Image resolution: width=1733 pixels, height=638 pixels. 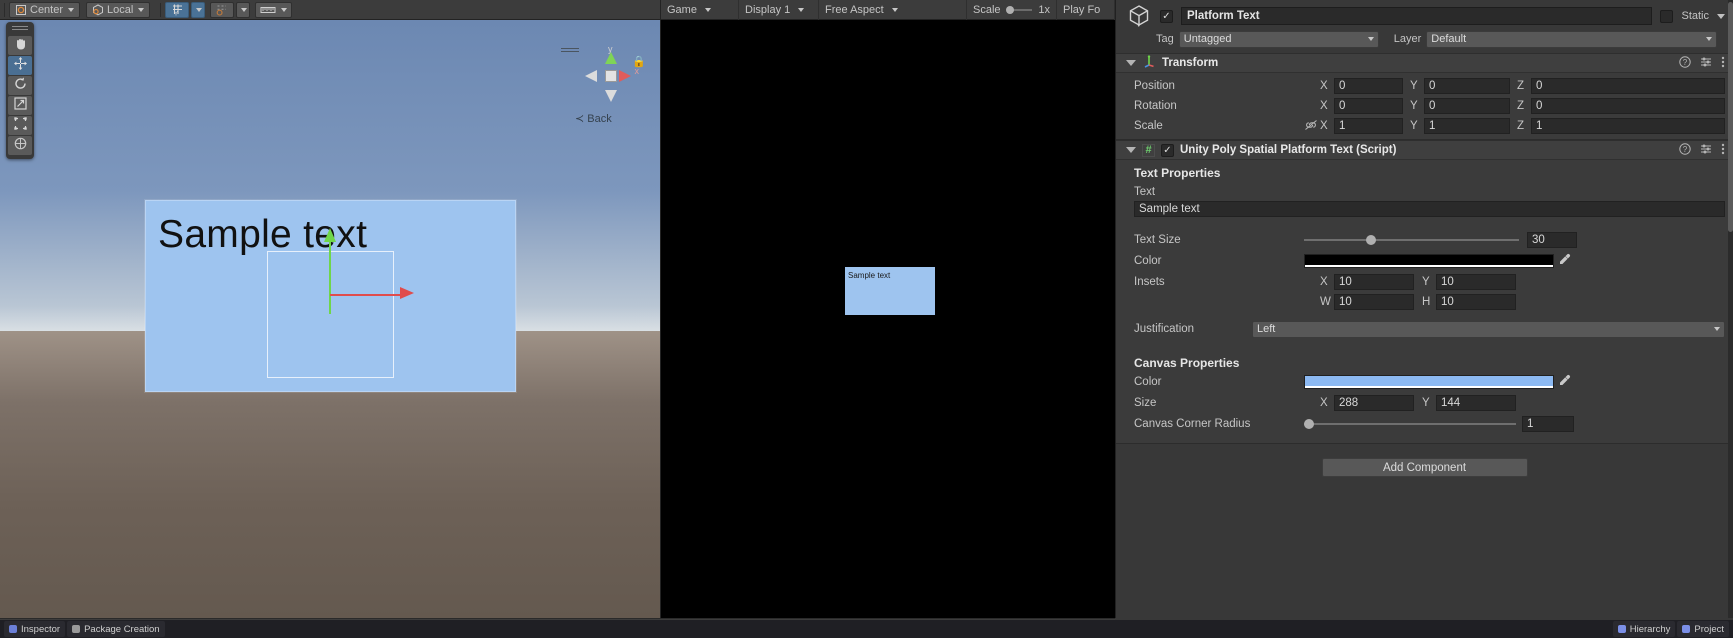 What do you see at coordinates (122, 629) in the screenshot?
I see `taskbar-item-label: Package Creation` at bounding box center [122, 629].